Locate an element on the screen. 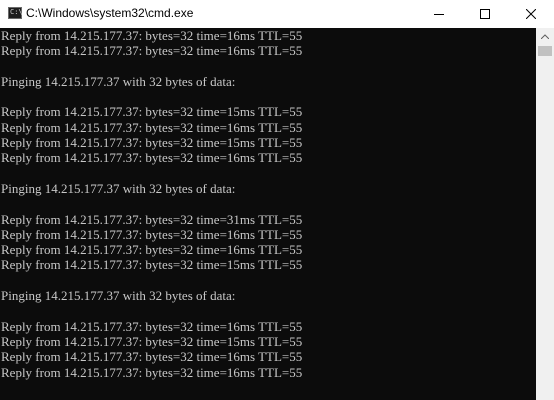 The image size is (554, 400). maximize-icon is located at coordinates (485, 14).